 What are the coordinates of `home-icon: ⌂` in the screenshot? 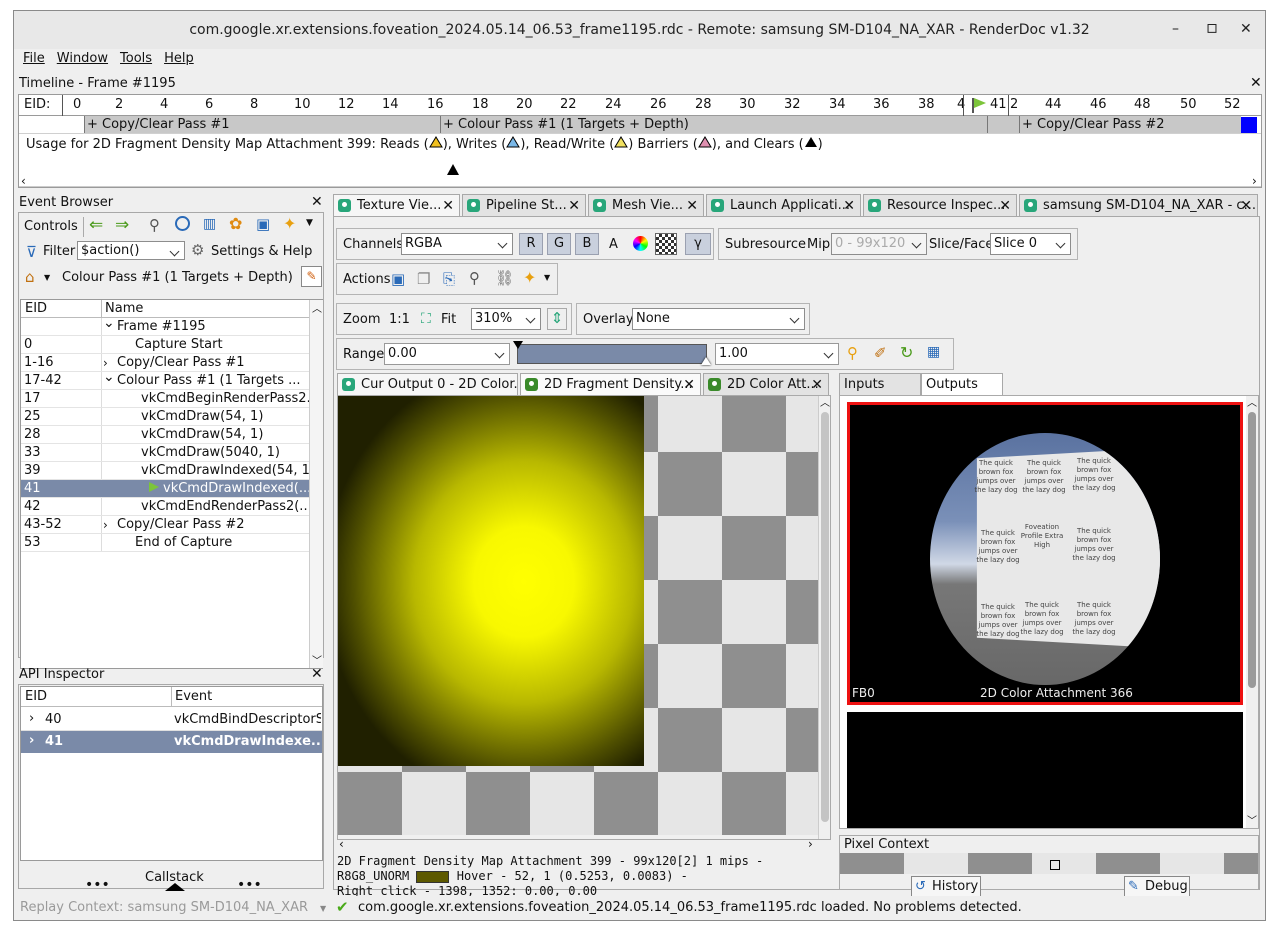 It's located at (30, 277).